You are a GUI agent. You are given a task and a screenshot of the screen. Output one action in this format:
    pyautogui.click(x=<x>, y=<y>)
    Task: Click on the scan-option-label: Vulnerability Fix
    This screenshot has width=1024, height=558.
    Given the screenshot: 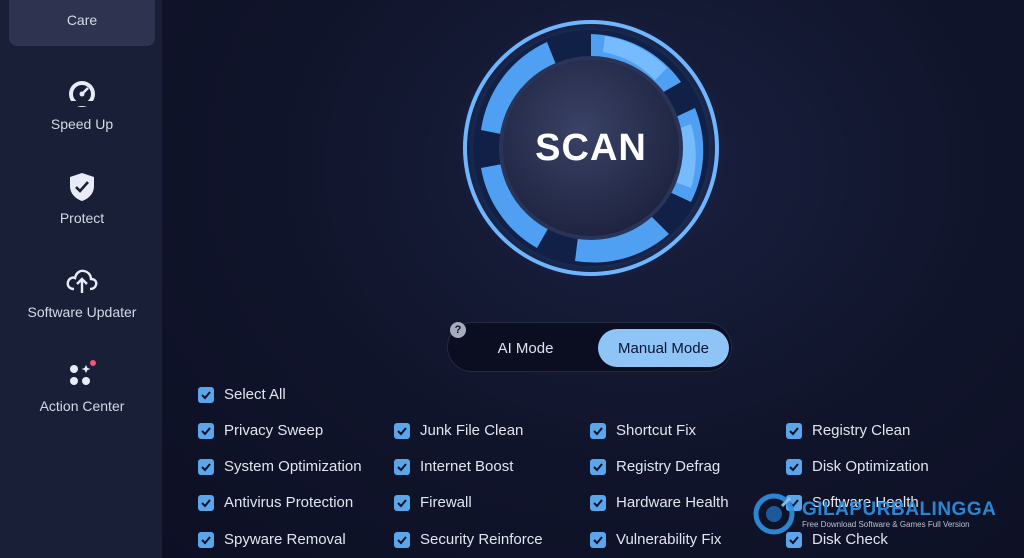 What is the action you would take?
    pyautogui.click(x=669, y=539)
    